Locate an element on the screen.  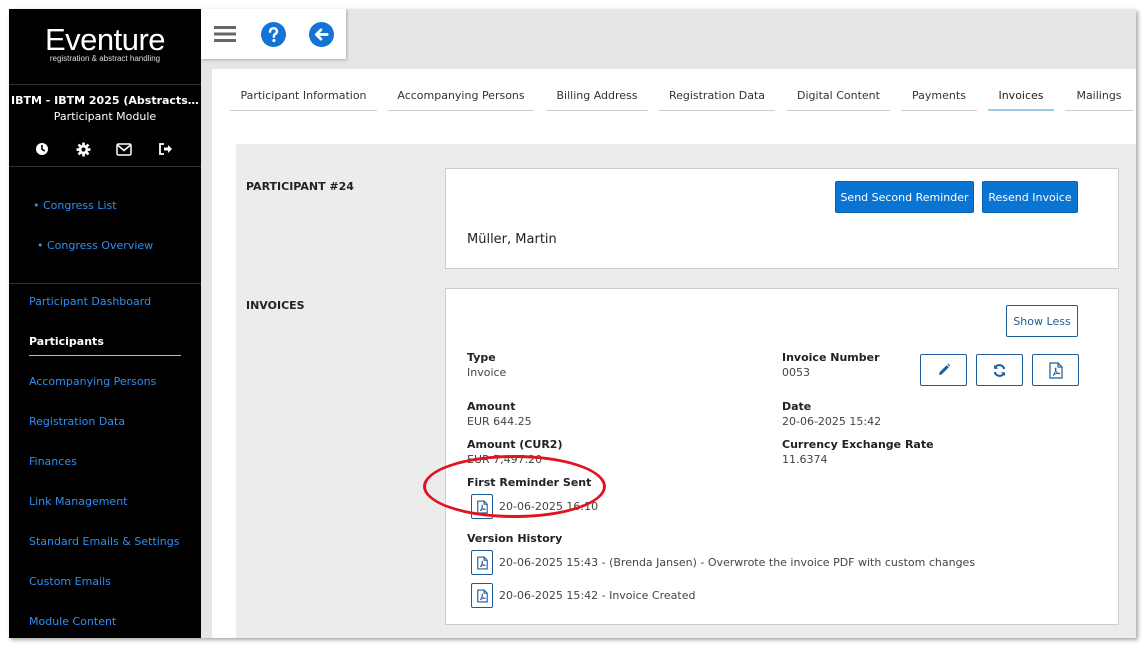
reminder-sent-date: 20-06-2025 16:10 is located at coordinates (549, 506).